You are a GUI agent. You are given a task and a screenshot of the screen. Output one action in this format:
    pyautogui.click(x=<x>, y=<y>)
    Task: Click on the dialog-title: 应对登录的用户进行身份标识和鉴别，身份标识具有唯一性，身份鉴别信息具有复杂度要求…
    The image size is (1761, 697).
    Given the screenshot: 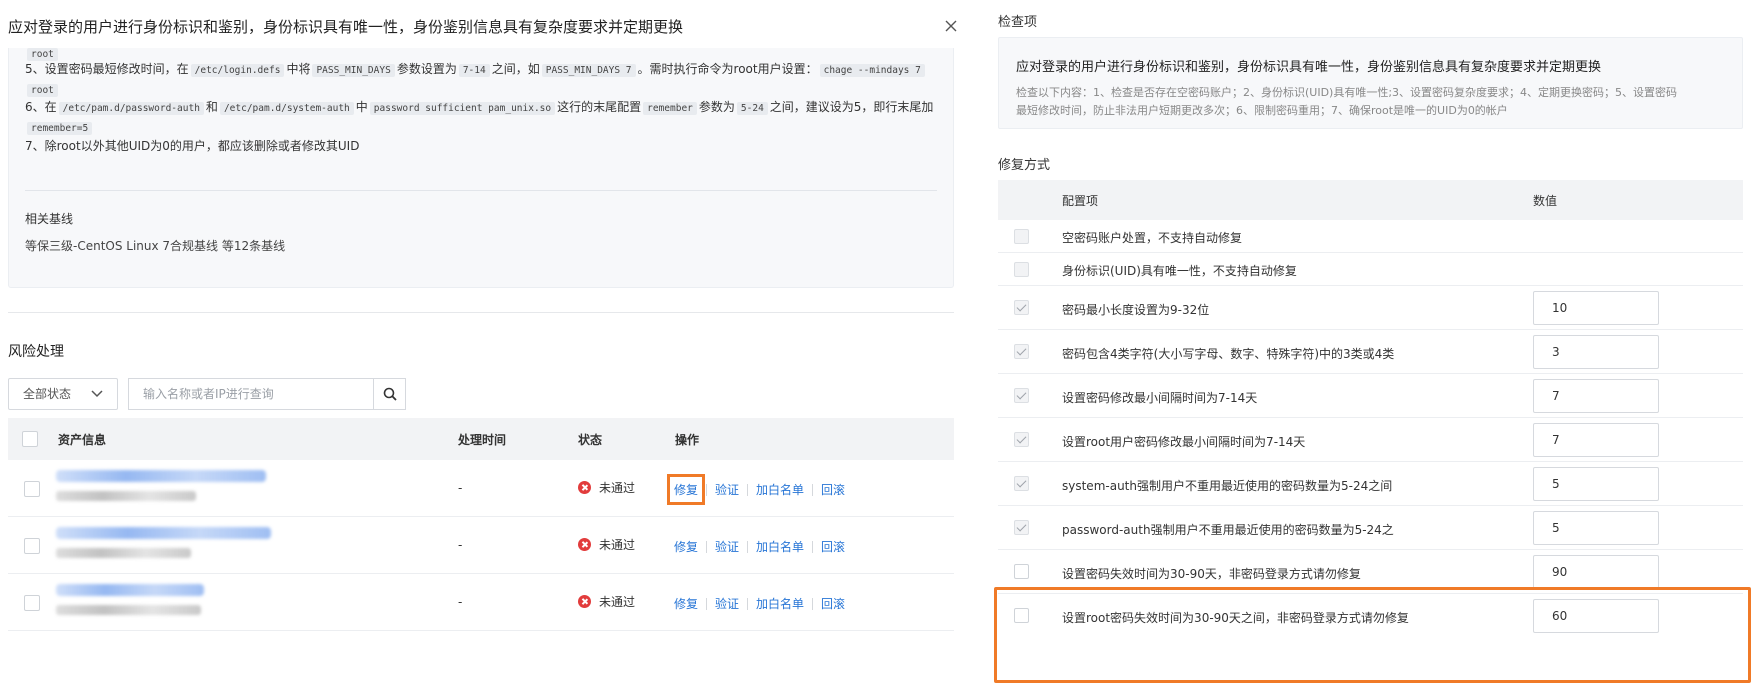 What is the action you would take?
    pyautogui.click(x=346, y=27)
    